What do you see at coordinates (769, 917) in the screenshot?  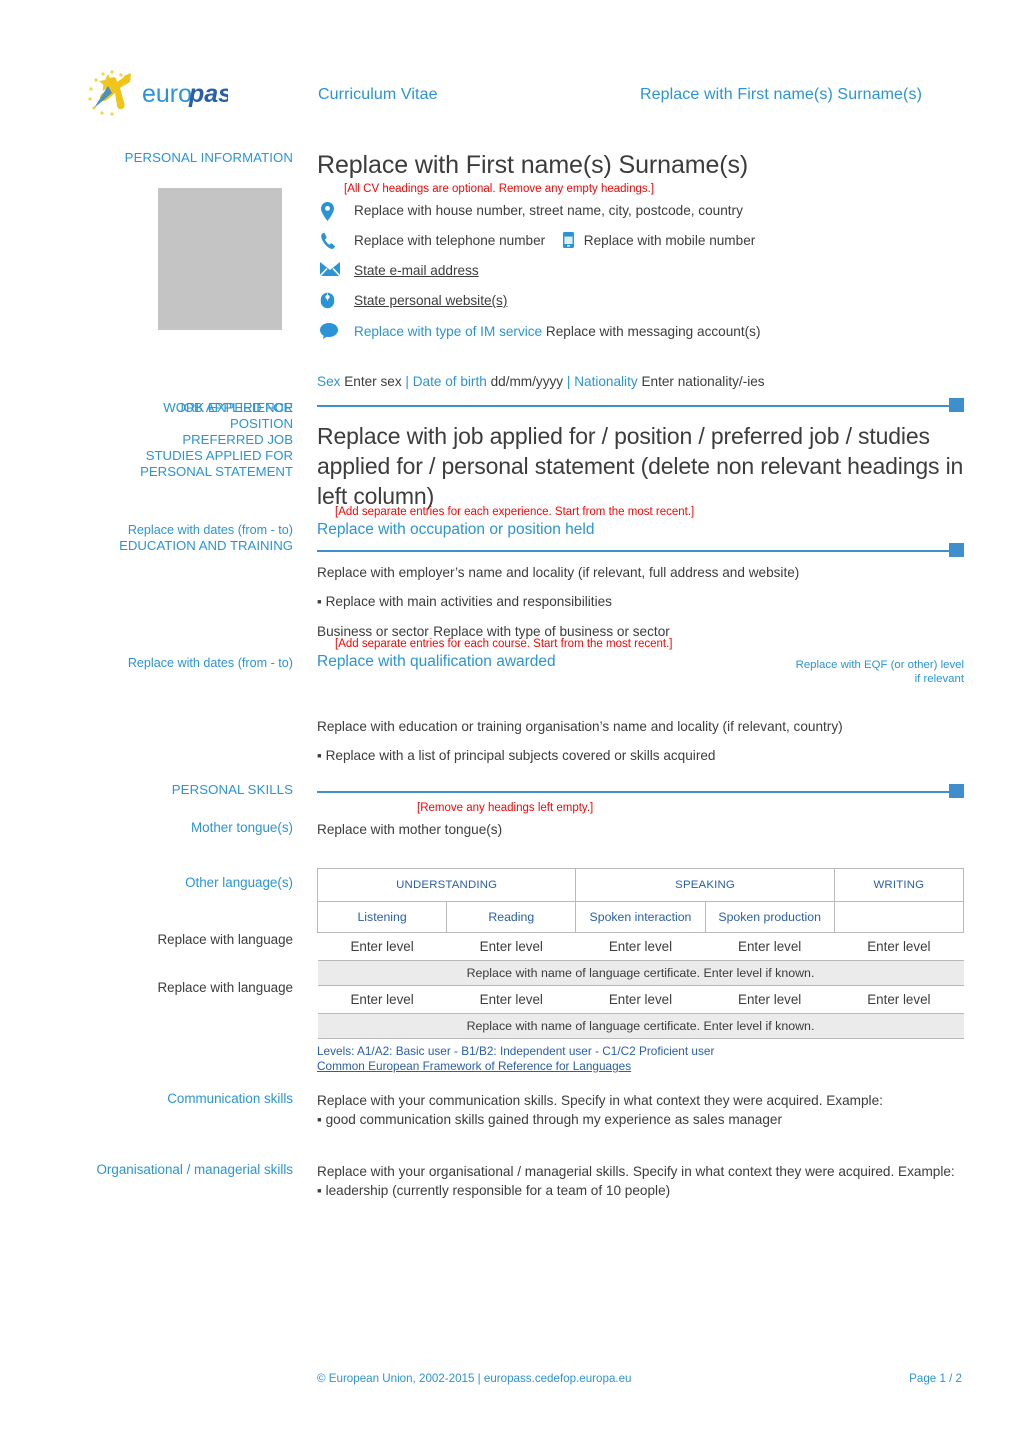 I see `spoken-production-header: Spoken production` at bounding box center [769, 917].